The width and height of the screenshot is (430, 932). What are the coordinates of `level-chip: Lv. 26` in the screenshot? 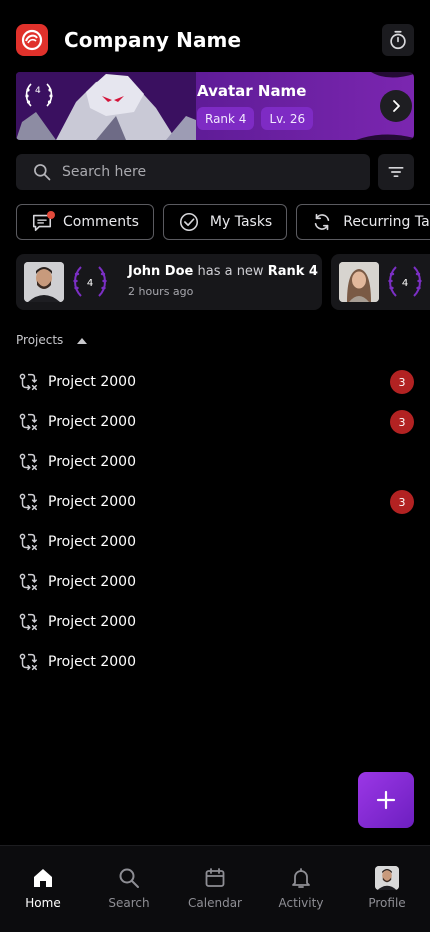 It's located at (287, 118).